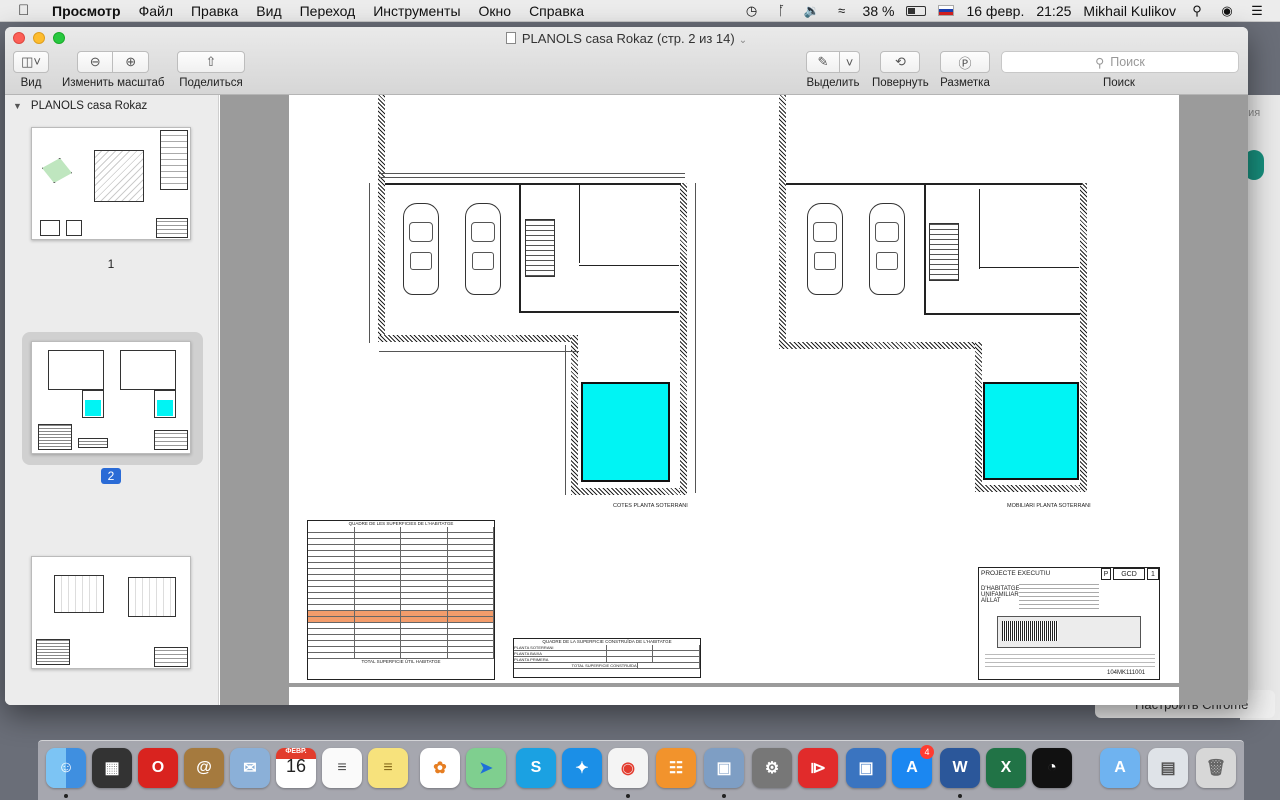 This screenshot has height=800, width=1280. I want to click on spotlight-search-icon: ⚲, so click(1197, 10).